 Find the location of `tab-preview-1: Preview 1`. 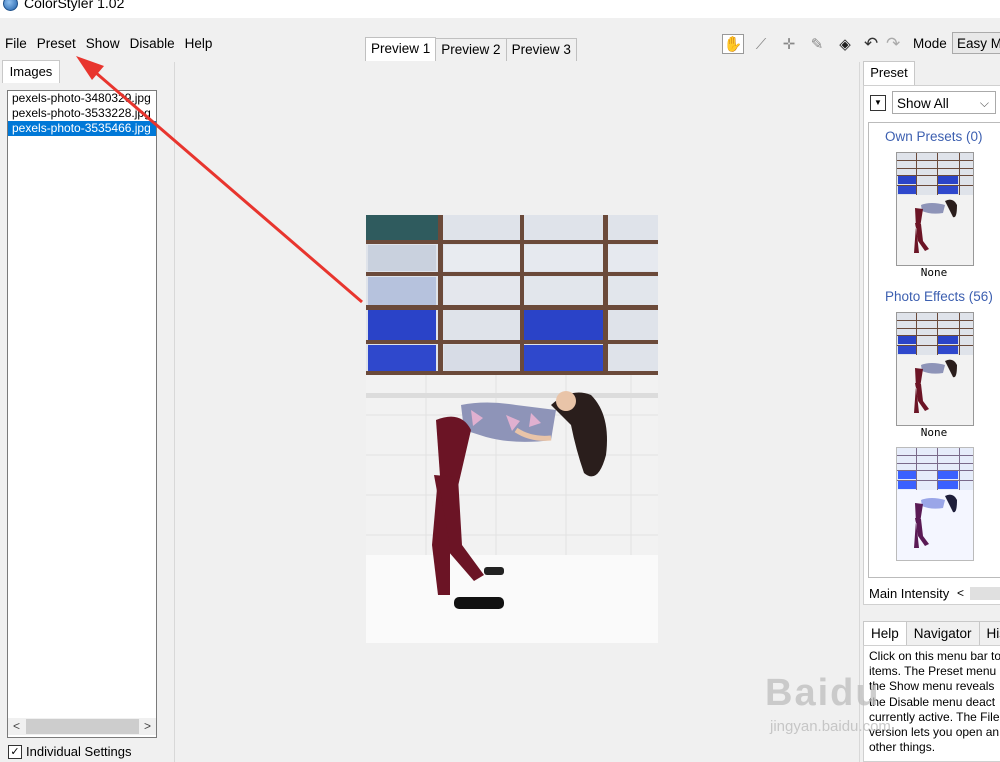

tab-preview-1: Preview 1 is located at coordinates (401, 49).